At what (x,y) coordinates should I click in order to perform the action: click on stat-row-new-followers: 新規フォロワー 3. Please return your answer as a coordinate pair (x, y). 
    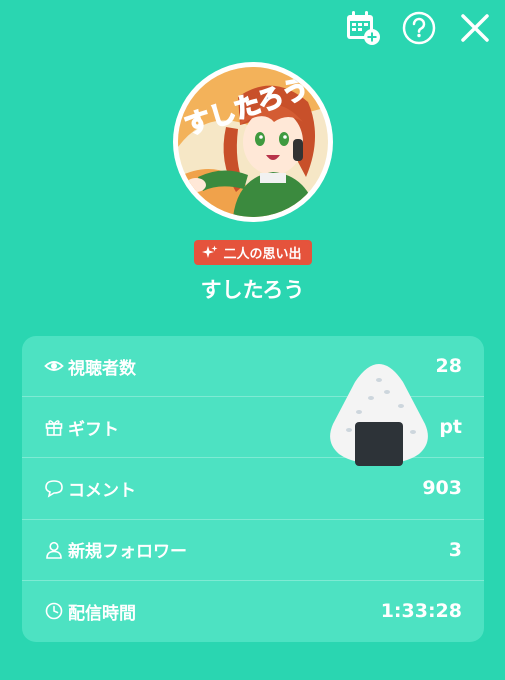
    Looking at the image, I should click on (253, 550).